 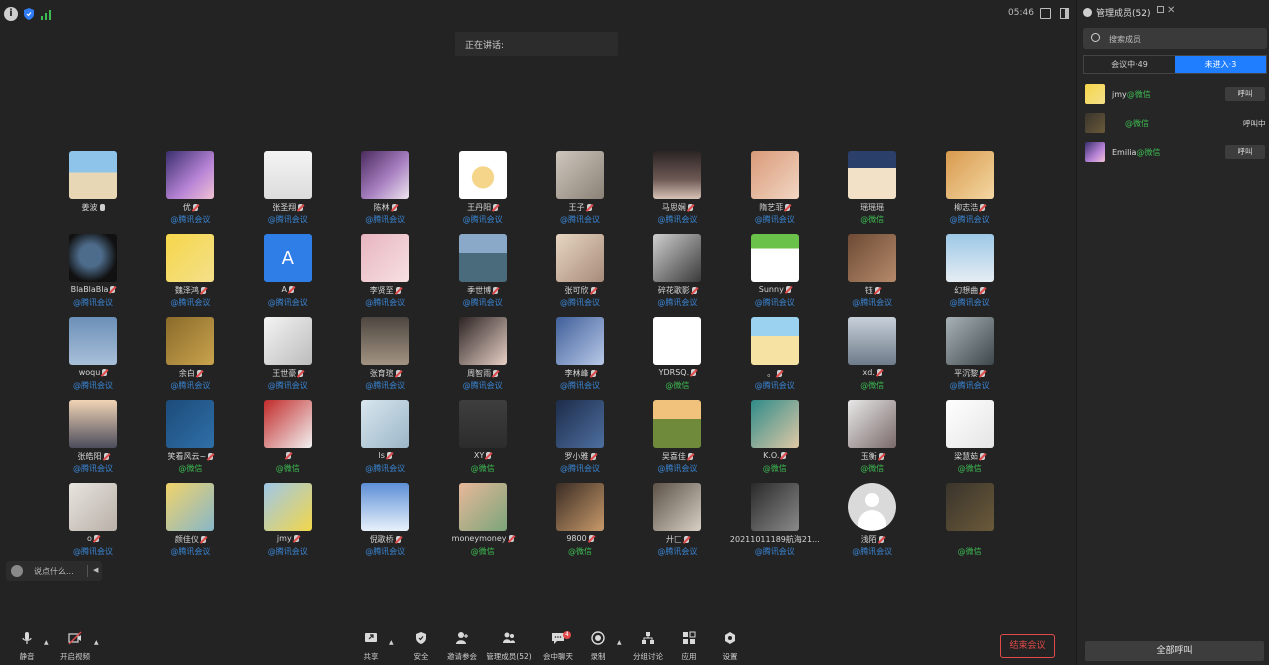 I want to click on participant-tile: 吴喜佳 @腾讯会议, so click(x=677, y=439).